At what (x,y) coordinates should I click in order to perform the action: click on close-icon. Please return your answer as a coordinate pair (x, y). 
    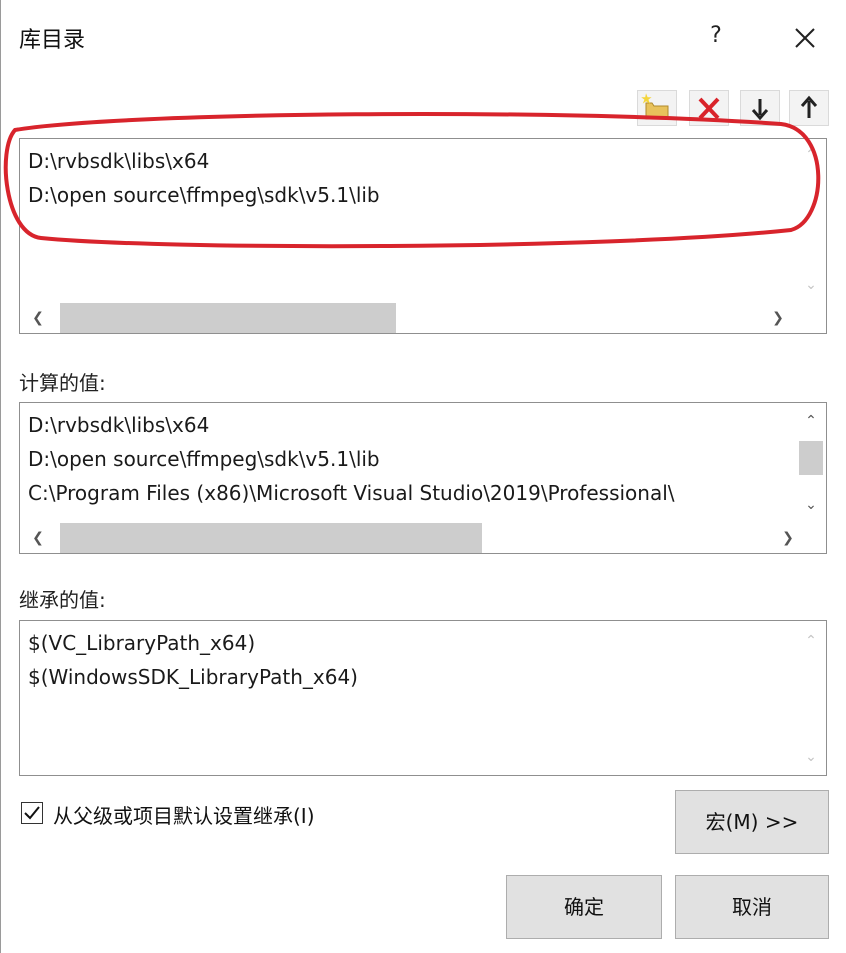
    Looking at the image, I should click on (805, 38).